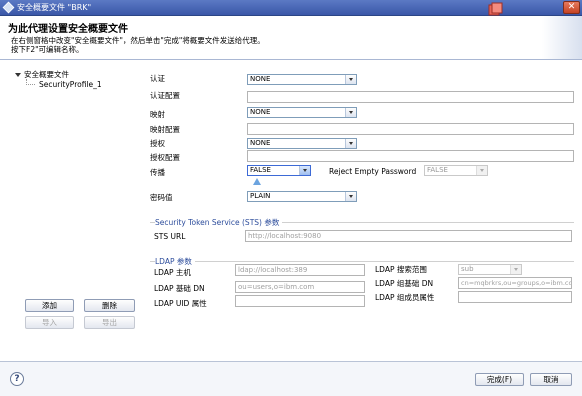 The width and height of the screenshot is (582, 396). I want to click on mapping-config-label: 映射配置, so click(165, 129).